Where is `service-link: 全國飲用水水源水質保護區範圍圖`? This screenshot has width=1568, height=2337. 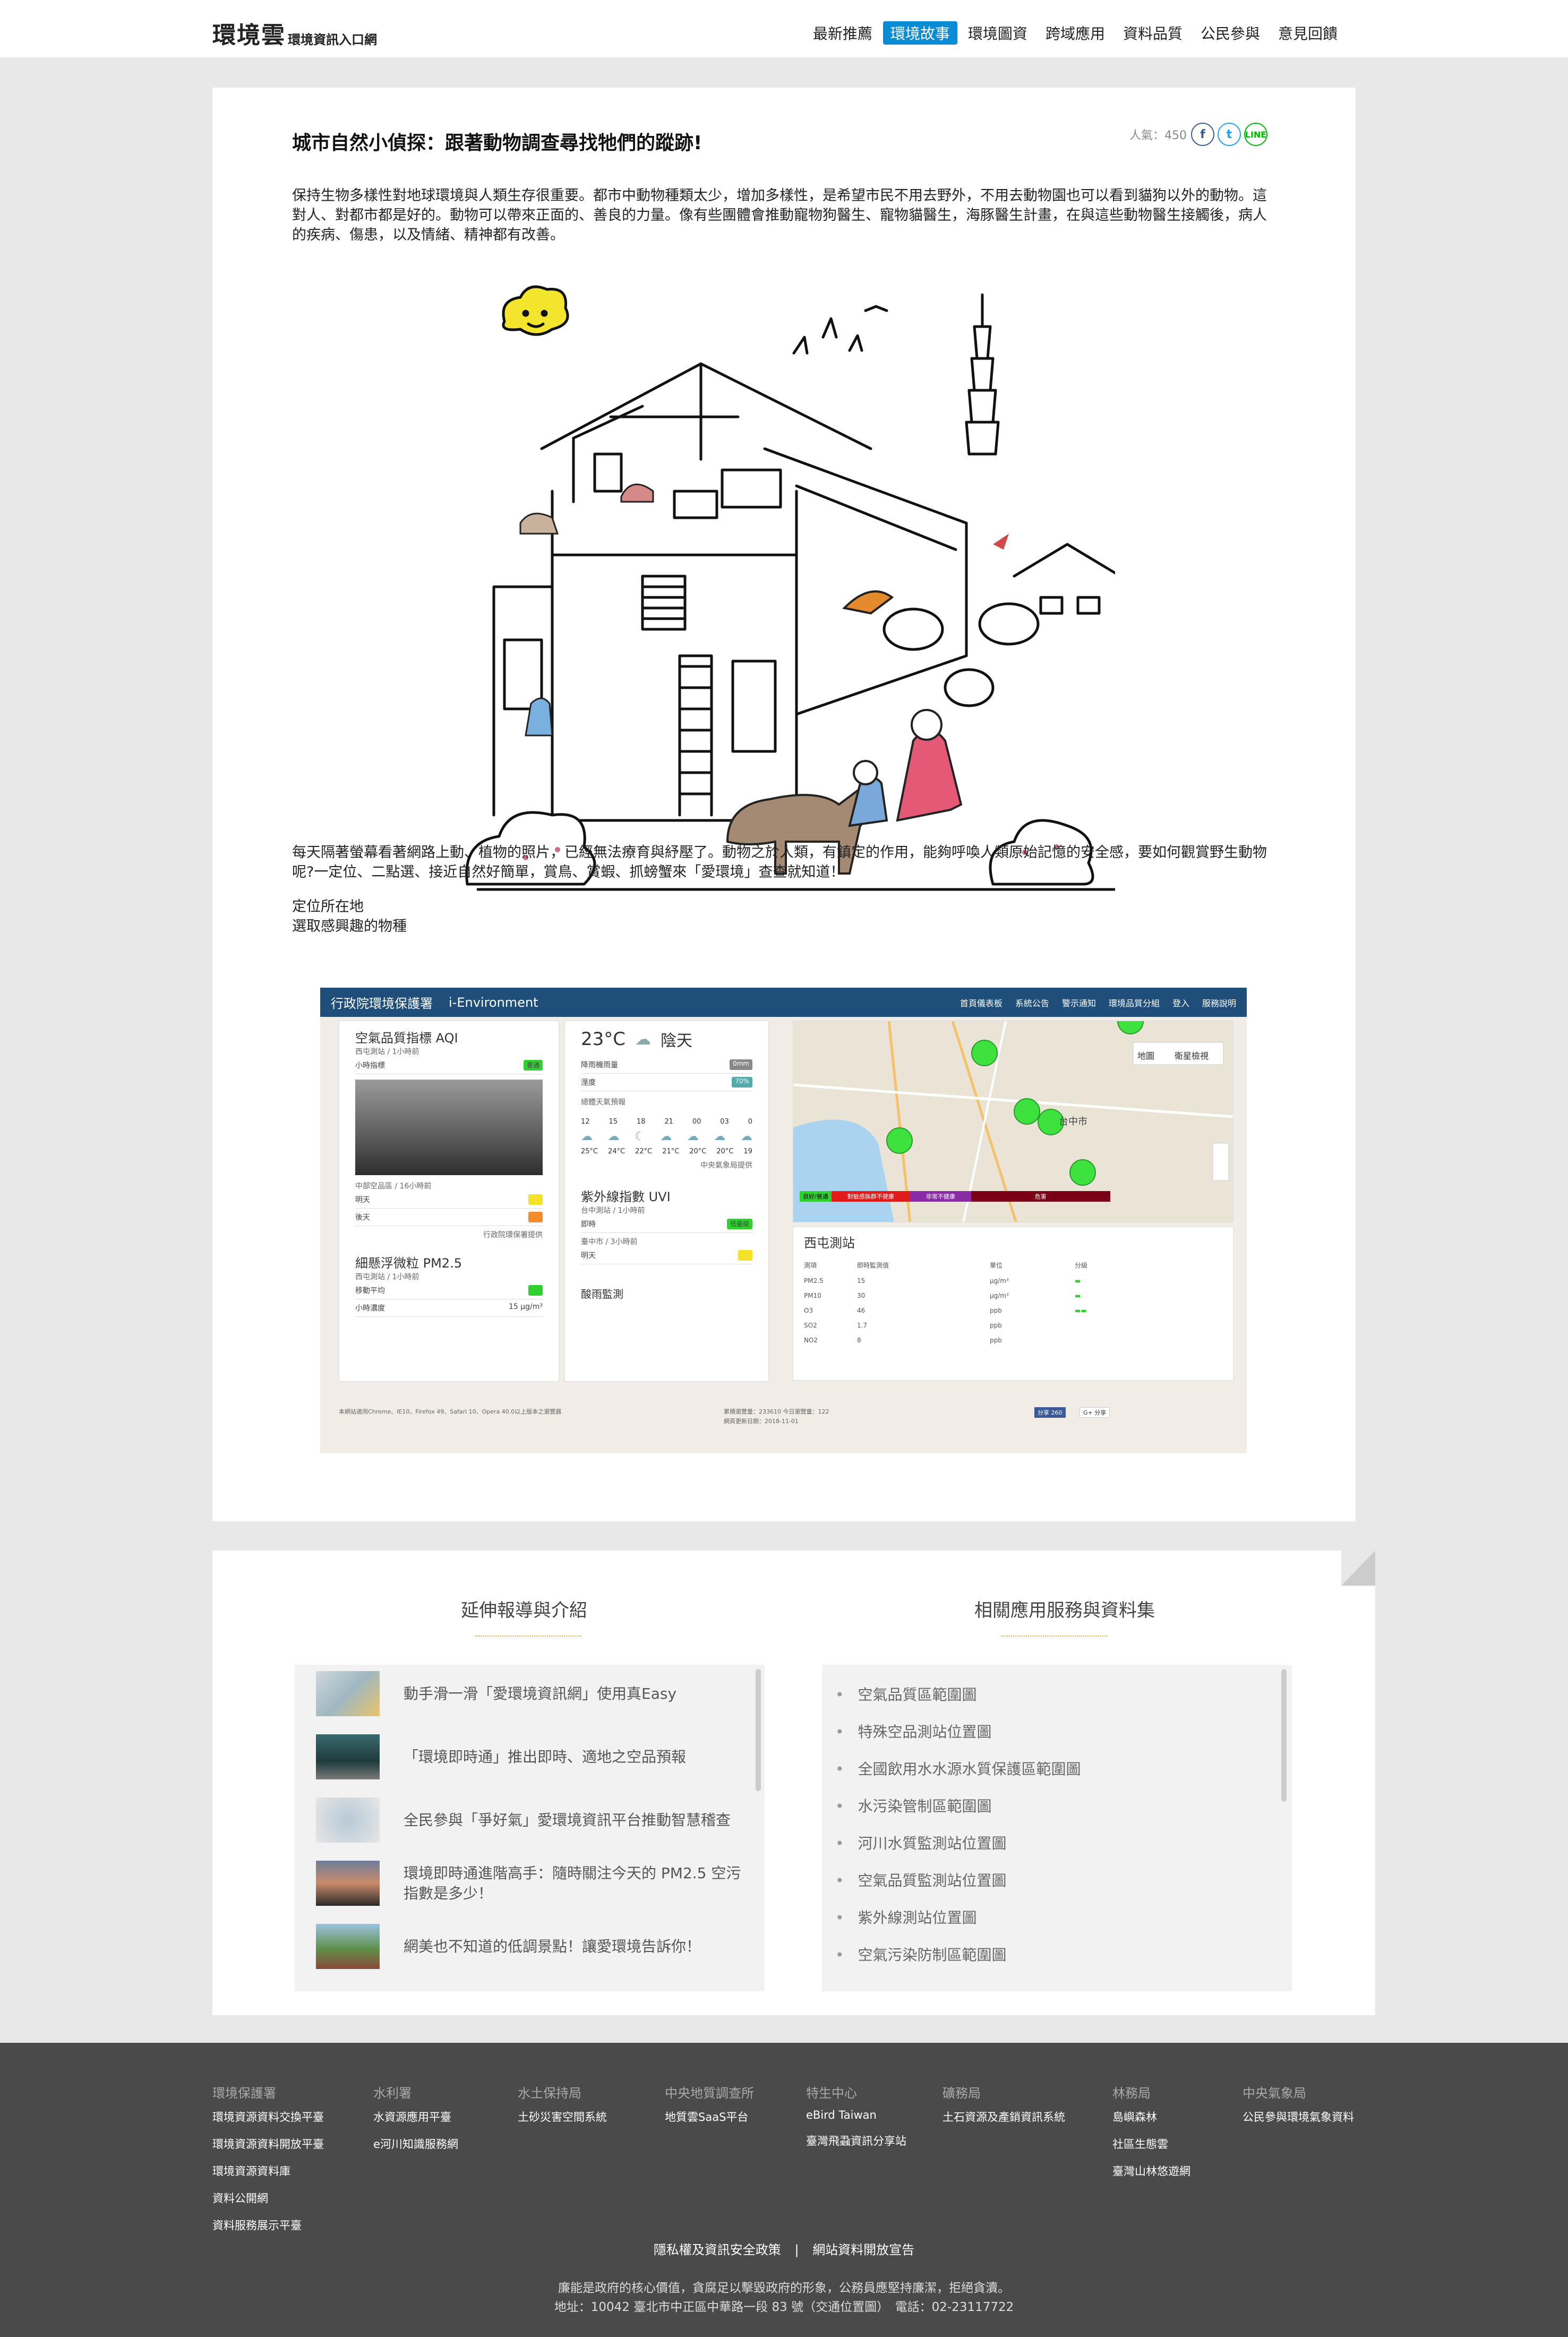
service-link: 全國飲用水水源水質保護區範圍圖 is located at coordinates (958, 1769).